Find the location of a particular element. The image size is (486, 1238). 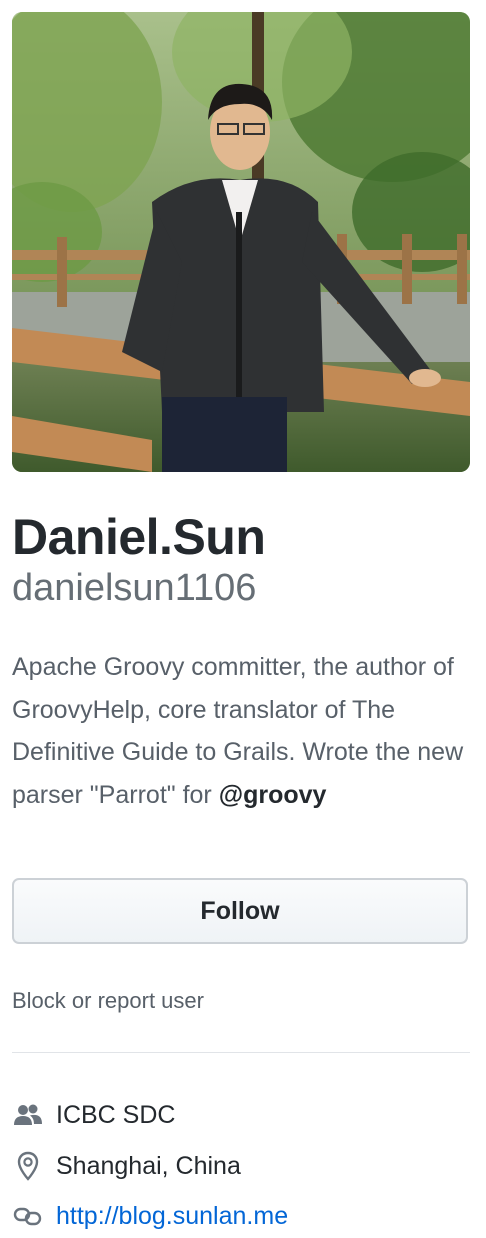

website-detail: http://blog.sunlan.me is located at coordinates (150, 1216).